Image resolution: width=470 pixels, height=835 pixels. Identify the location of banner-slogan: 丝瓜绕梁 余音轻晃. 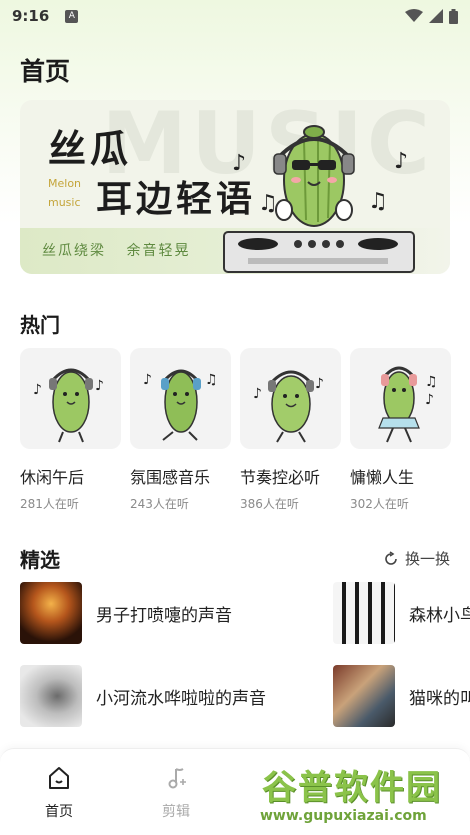
(123, 250).